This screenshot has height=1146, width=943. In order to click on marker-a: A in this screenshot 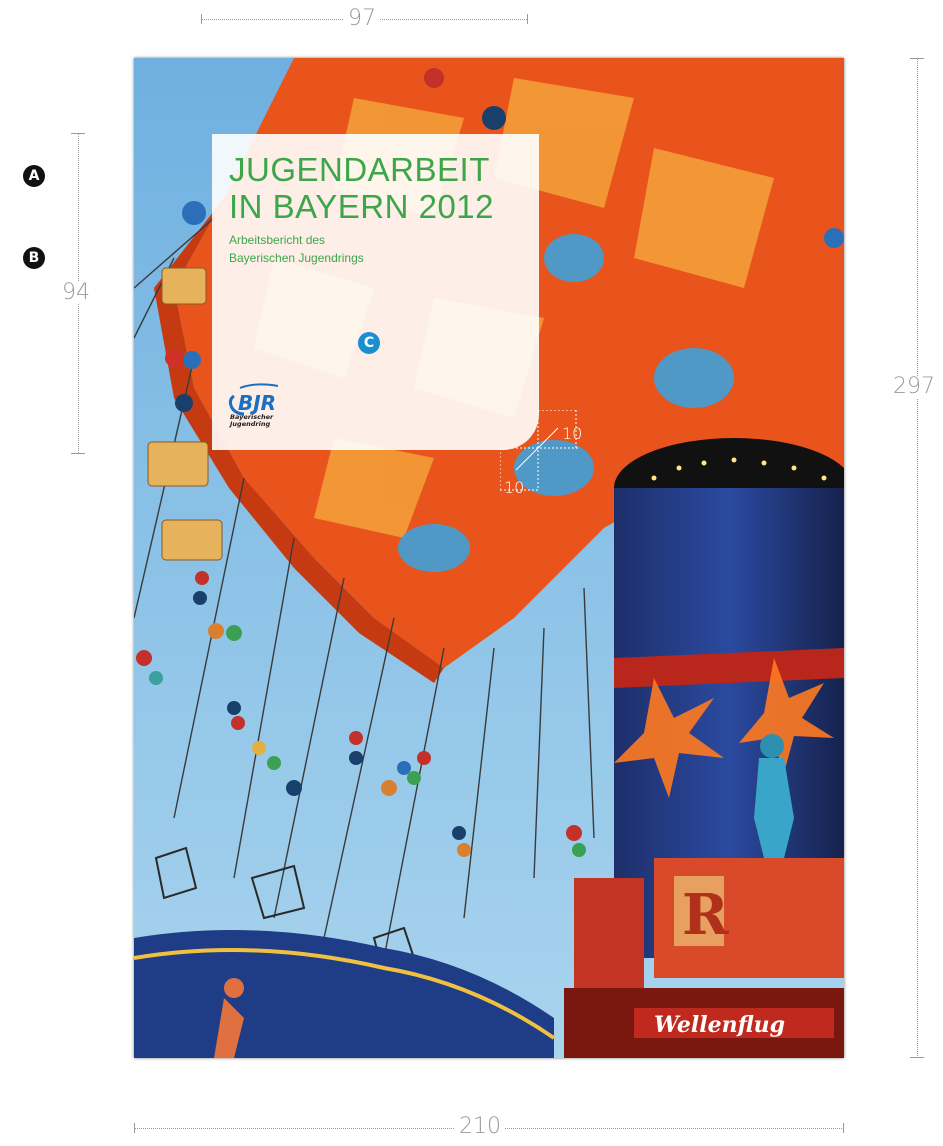, I will do `click(34, 176)`.